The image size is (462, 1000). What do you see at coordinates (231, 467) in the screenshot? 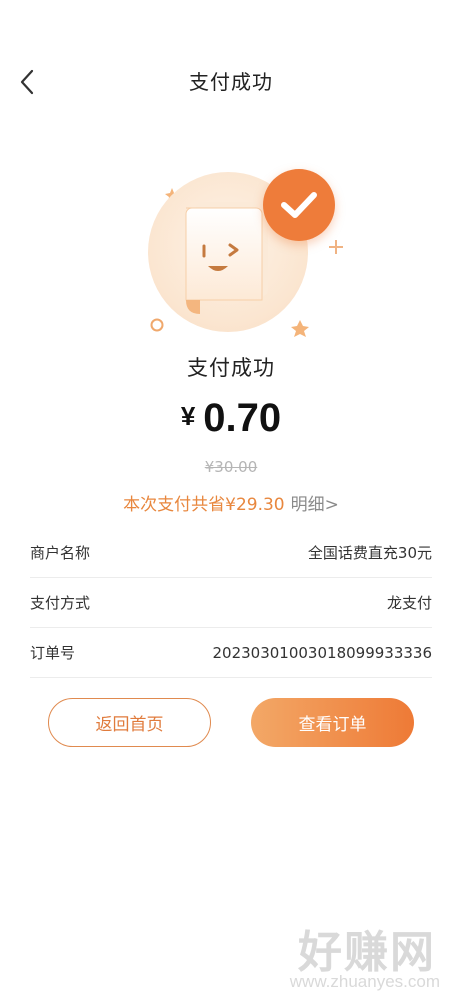
I see `original-price: ¥30.00` at bounding box center [231, 467].